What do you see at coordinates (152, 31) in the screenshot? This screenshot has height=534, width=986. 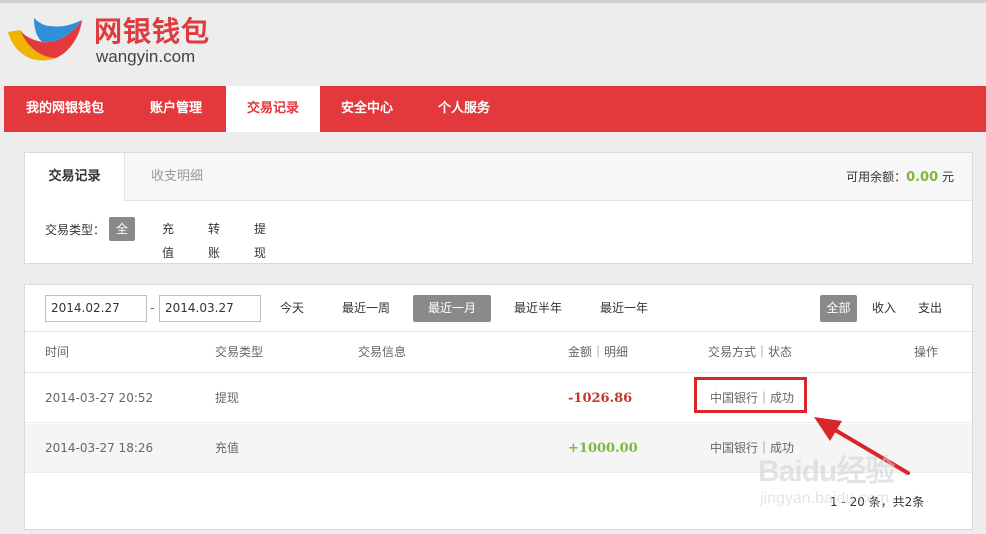 I see `logo-chinese-text: 网银钱包` at bounding box center [152, 31].